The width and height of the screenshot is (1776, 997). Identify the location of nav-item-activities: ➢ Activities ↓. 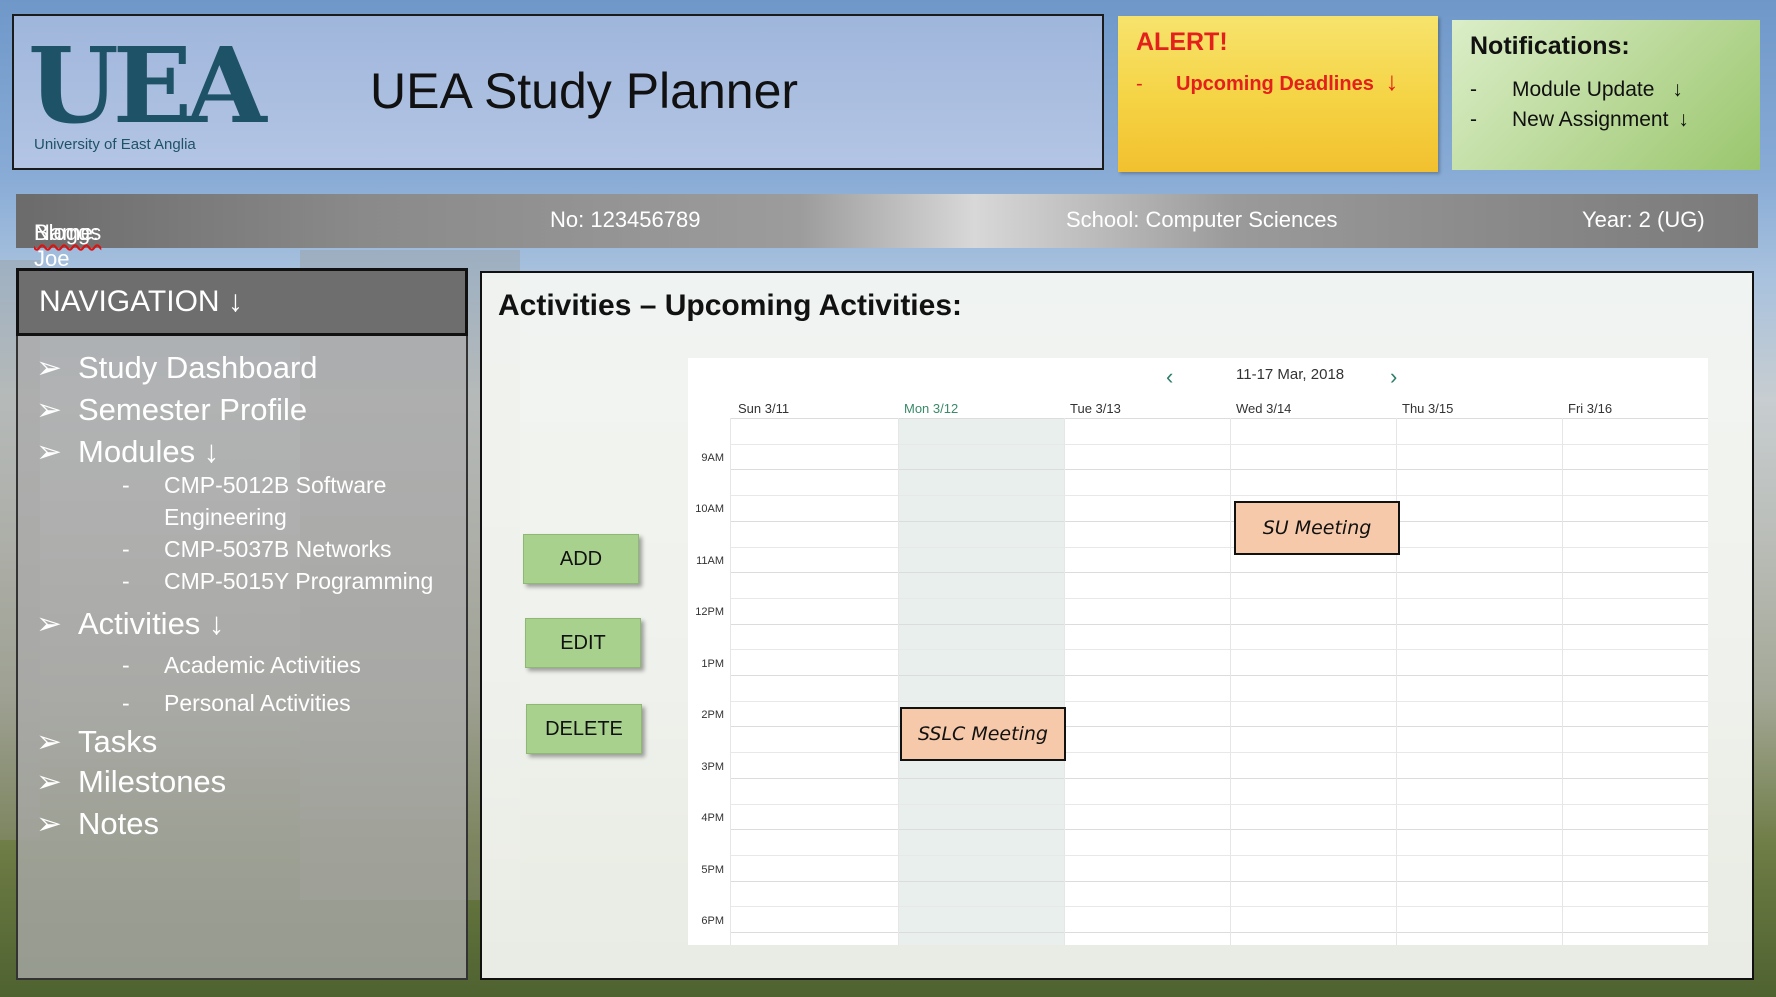
(130, 624).